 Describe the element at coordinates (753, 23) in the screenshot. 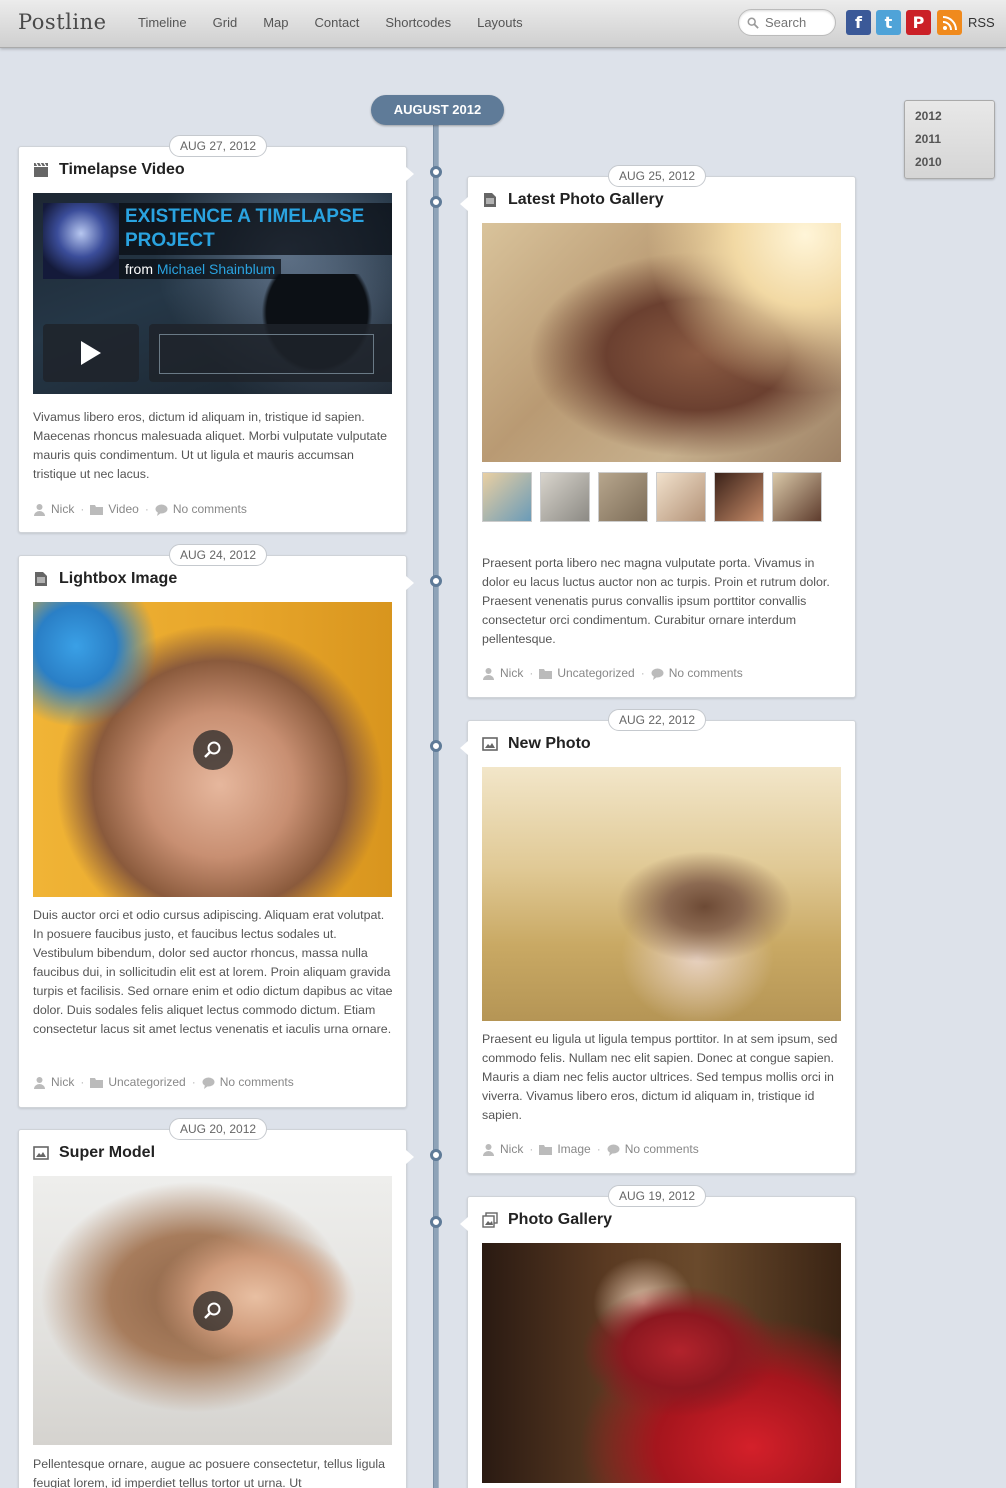

I see `search-icon` at that location.